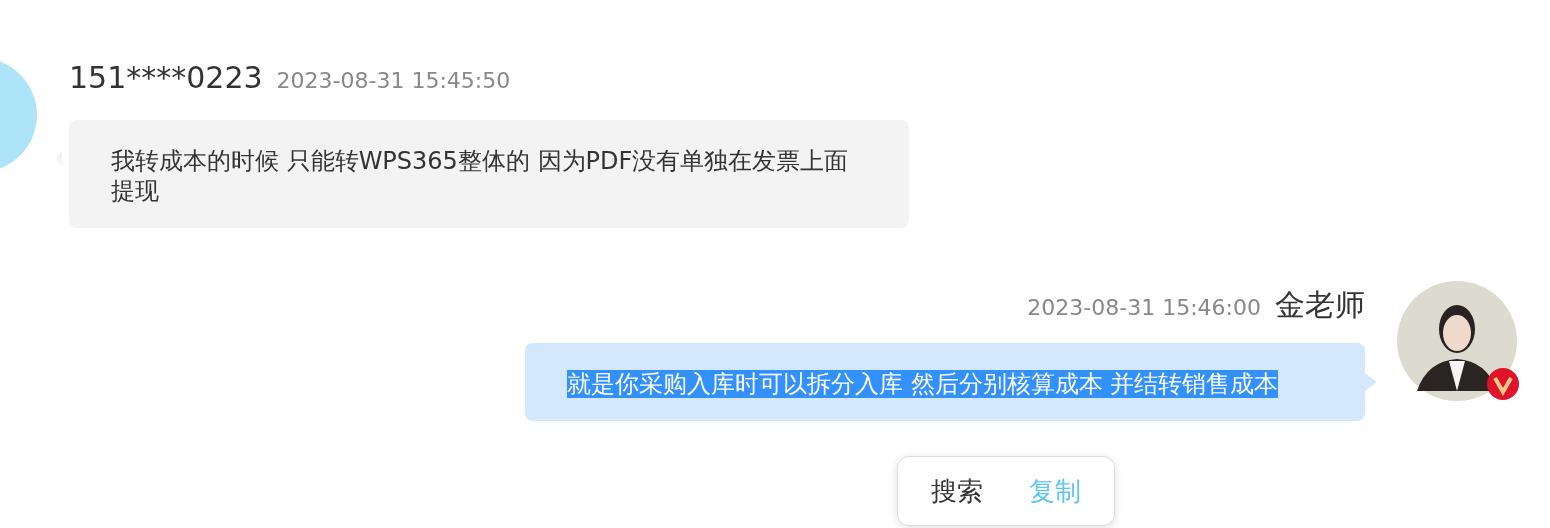  Describe the element at coordinates (480, 176) in the screenshot. I see `message-text: 我转成本的时候 只能转WPS365整体的 因为PDF没有单独在发票上面提现` at that location.